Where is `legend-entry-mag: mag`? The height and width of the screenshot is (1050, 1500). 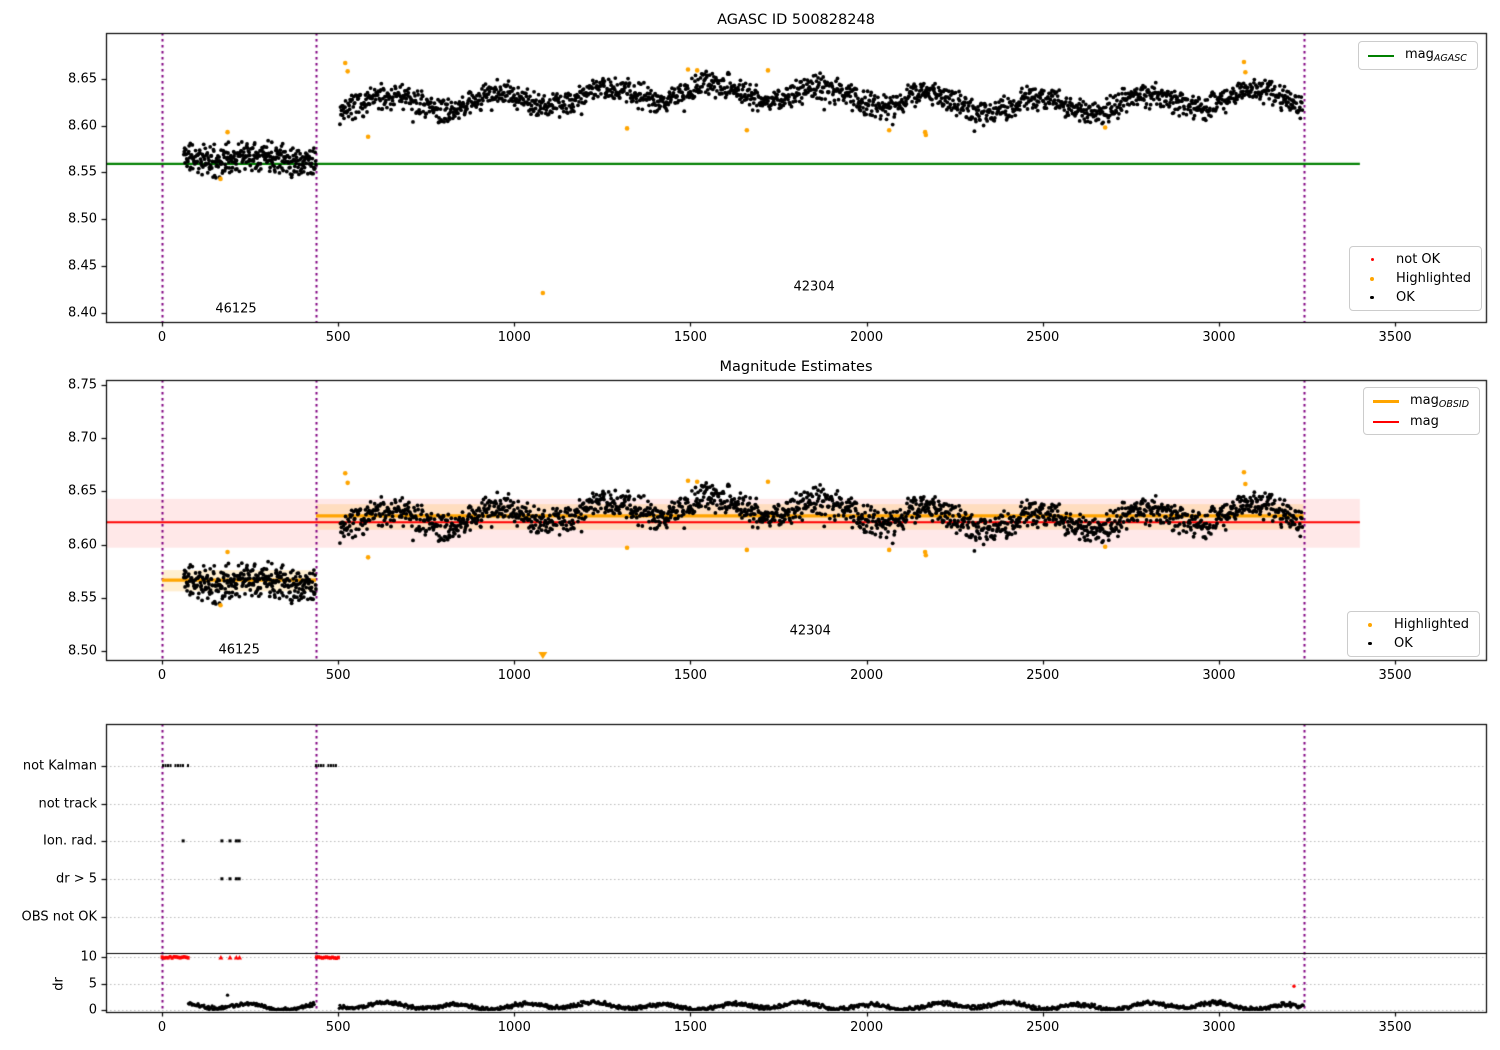
legend-entry-mag: mag is located at coordinates (1420, 421).